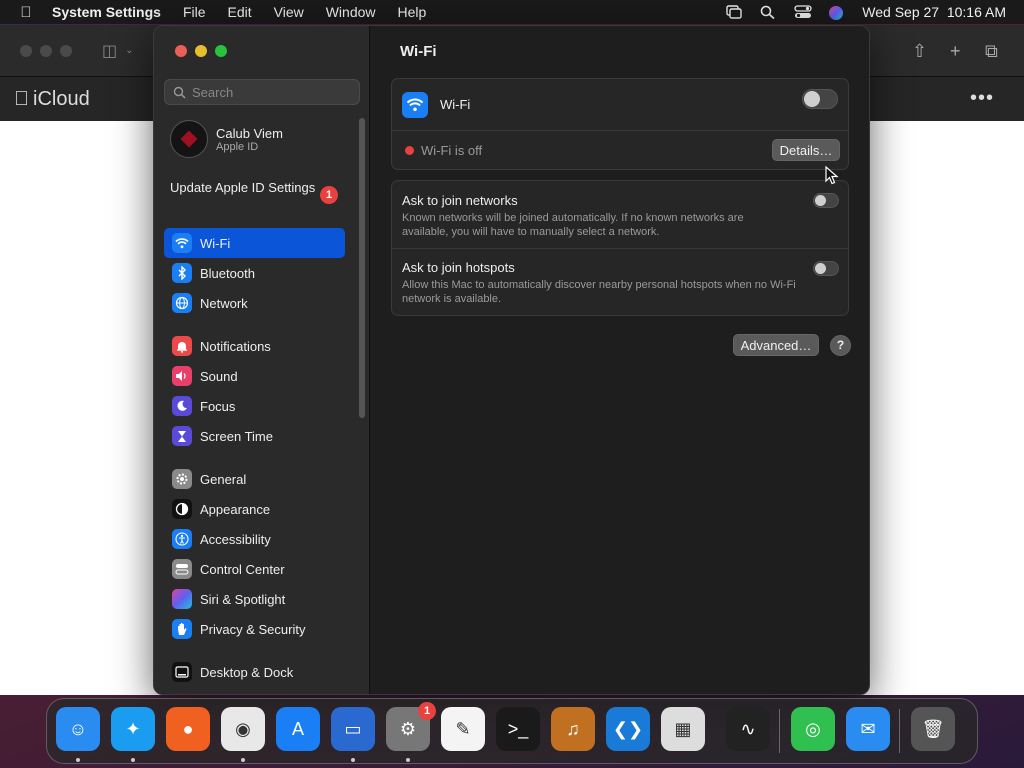 Image resolution: width=1024 pixels, height=768 pixels. I want to click on textedit-icon: ✎, so click(463, 728).